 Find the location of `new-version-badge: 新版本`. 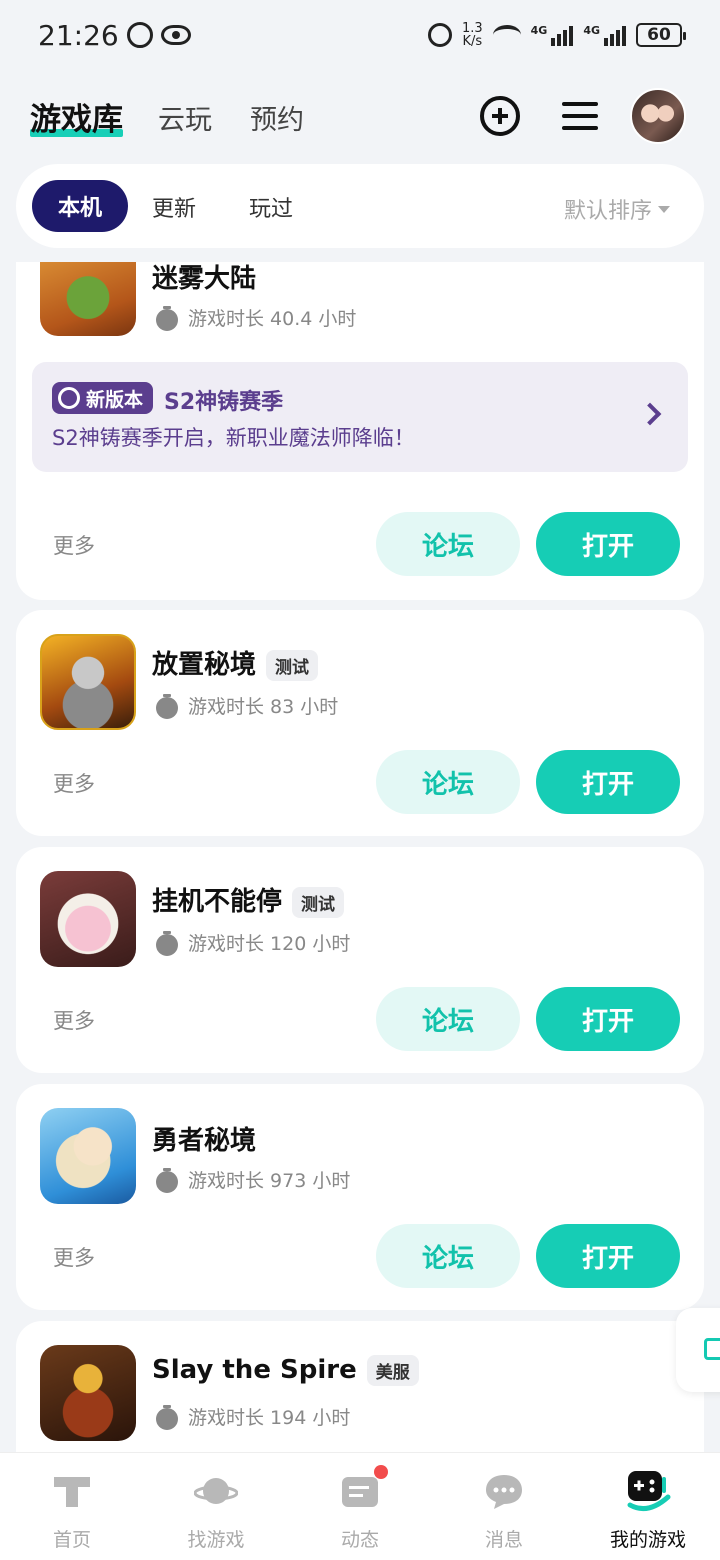

new-version-badge: 新版本 is located at coordinates (103, 398).